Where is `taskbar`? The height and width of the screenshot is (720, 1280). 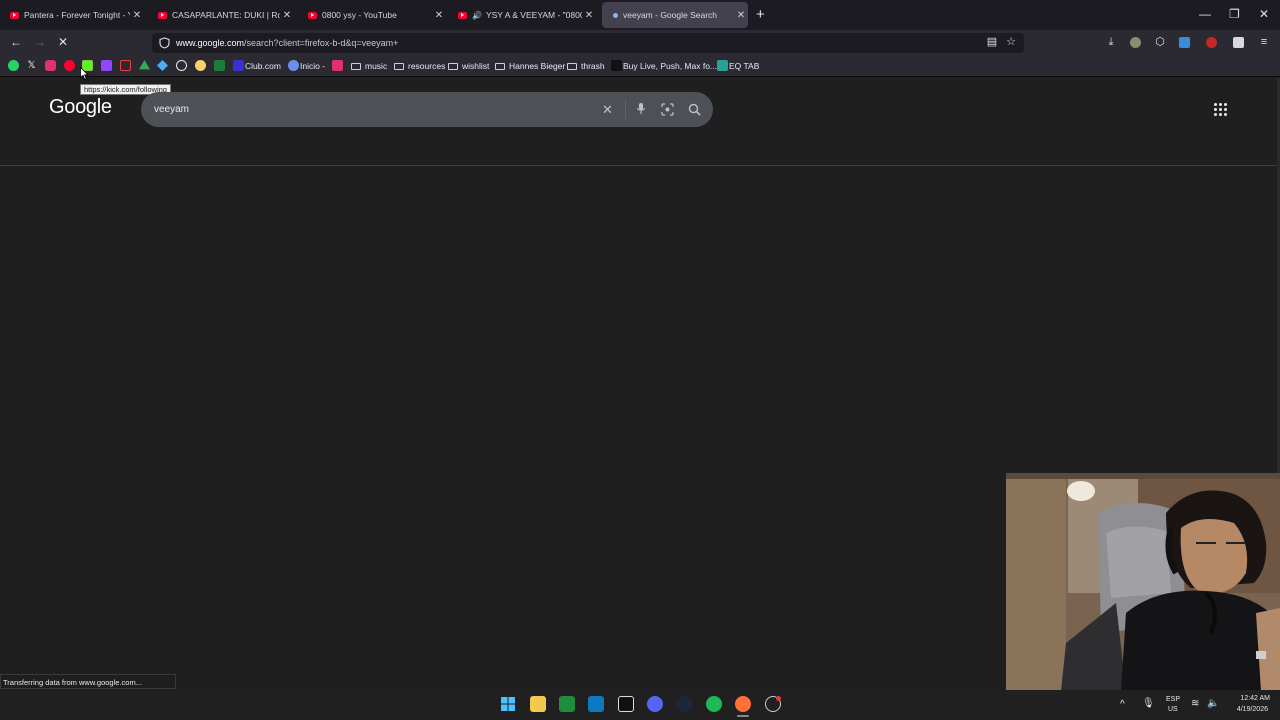
taskbar is located at coordinates (640, 705).